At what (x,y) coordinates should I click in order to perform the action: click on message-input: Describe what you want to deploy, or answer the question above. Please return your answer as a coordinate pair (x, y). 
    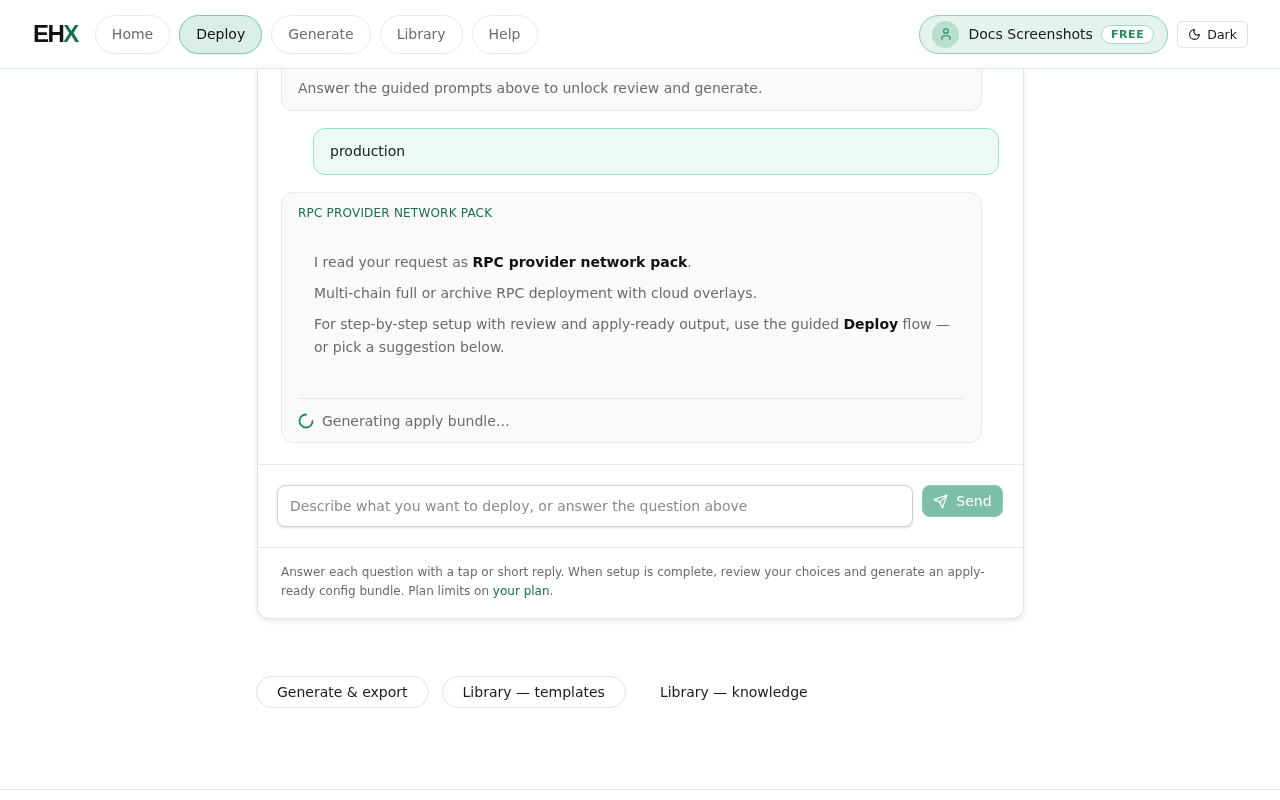
    Looking at the image, I should click on (595, 506).